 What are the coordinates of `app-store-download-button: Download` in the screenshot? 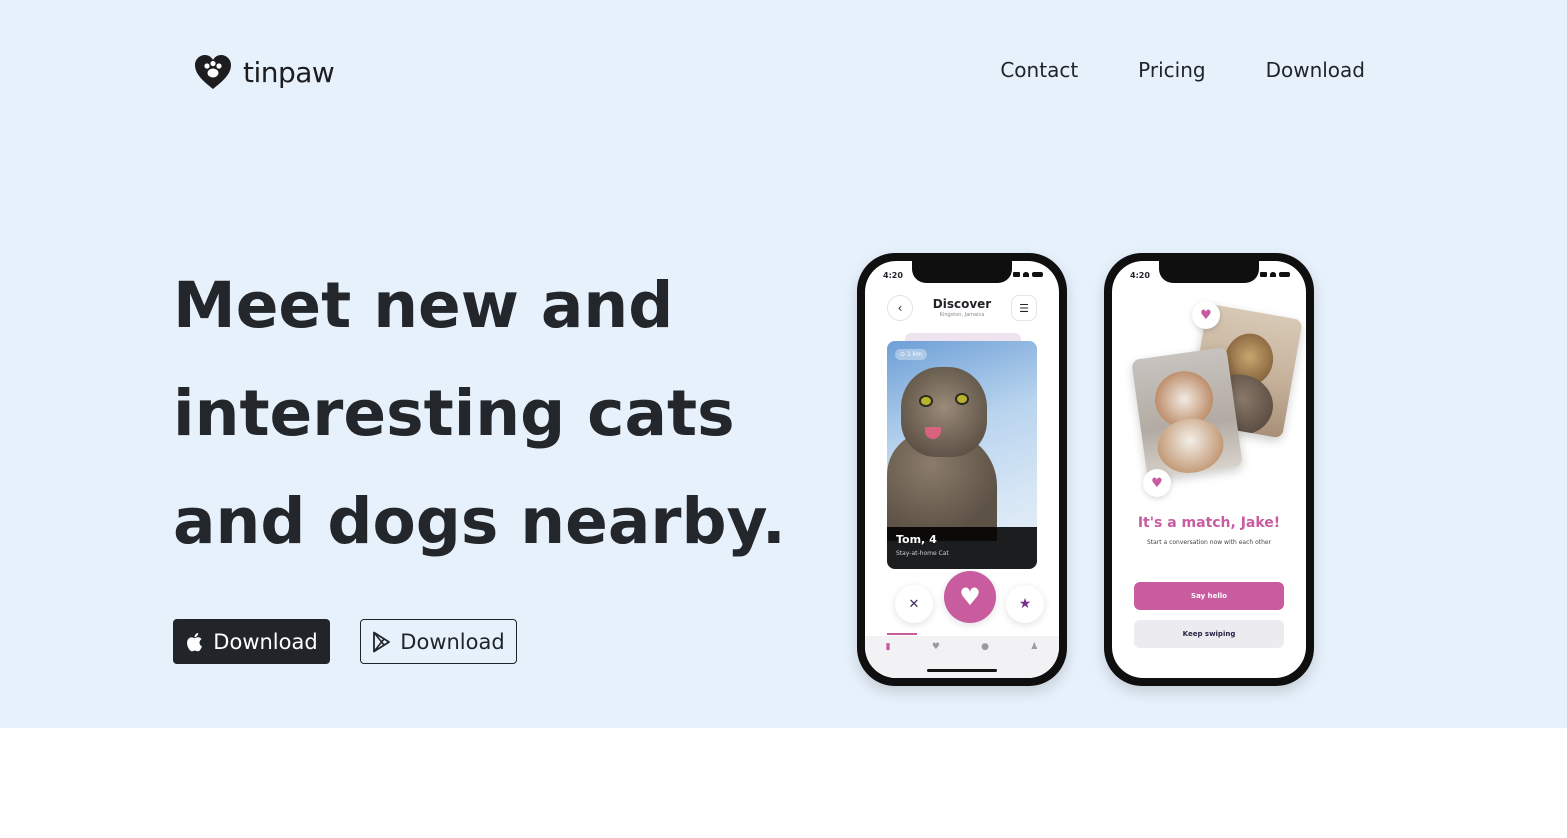 It's located at (251, 641).